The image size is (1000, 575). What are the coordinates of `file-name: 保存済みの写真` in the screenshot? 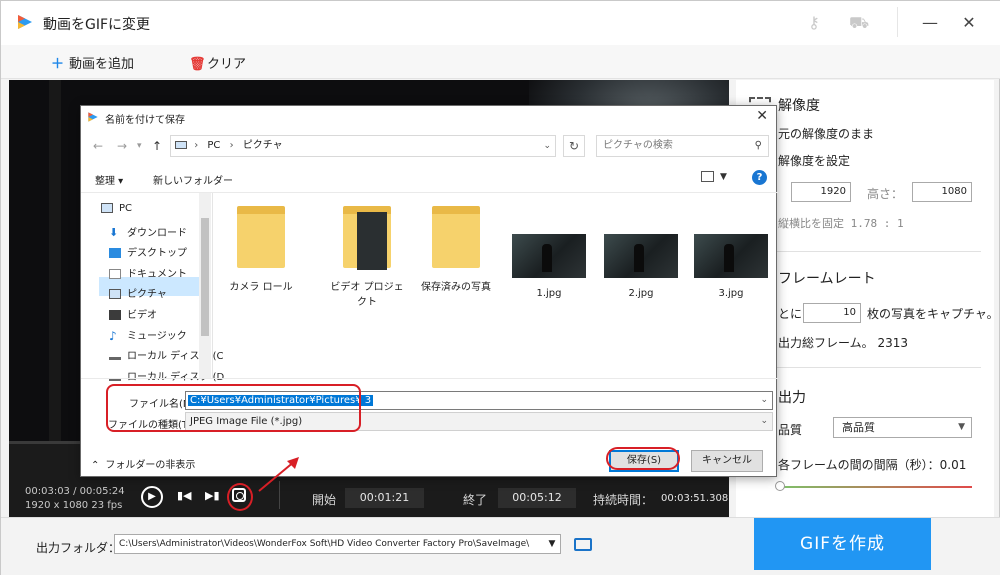 It's located at (456, 287).